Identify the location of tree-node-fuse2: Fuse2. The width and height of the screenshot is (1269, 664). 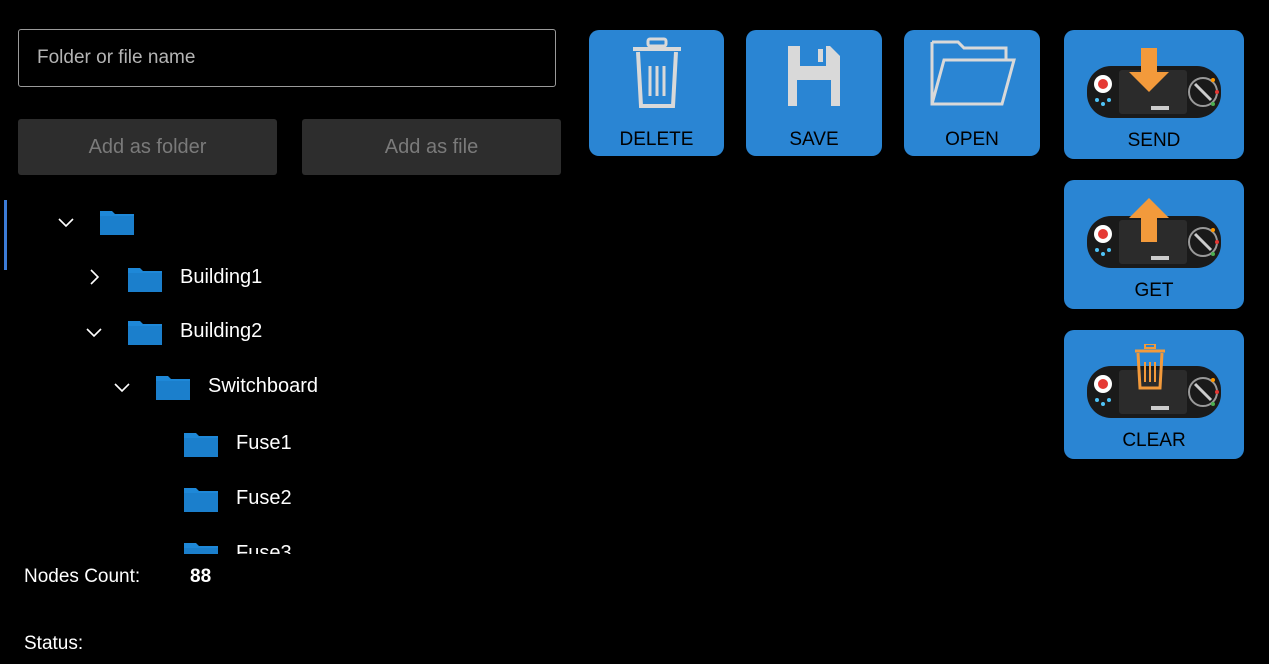
(290, 499).